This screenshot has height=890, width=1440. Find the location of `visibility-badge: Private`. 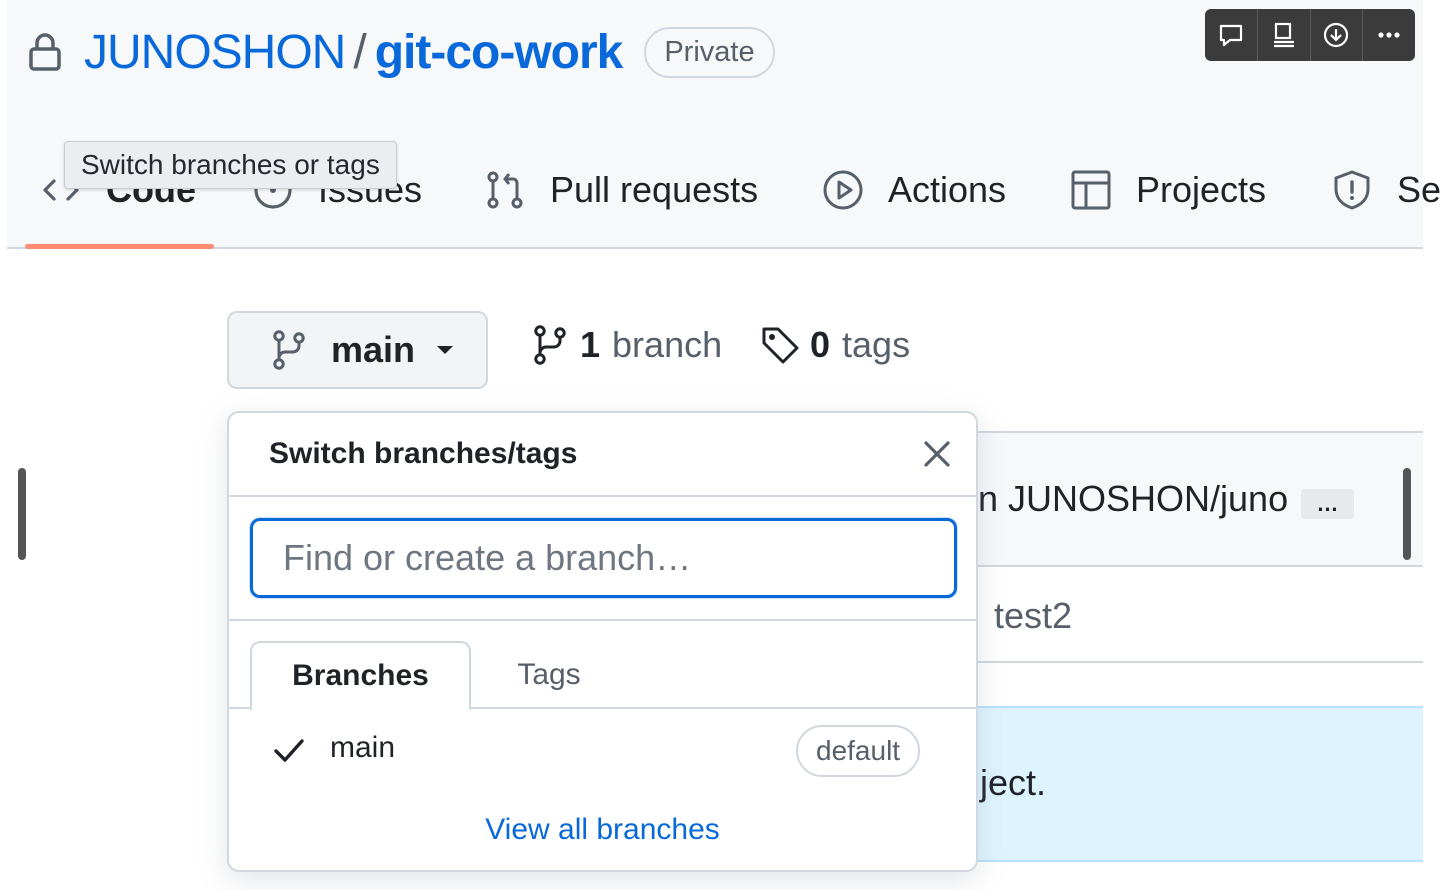

visibility-badge: Private is located at coordinates (709, 52).